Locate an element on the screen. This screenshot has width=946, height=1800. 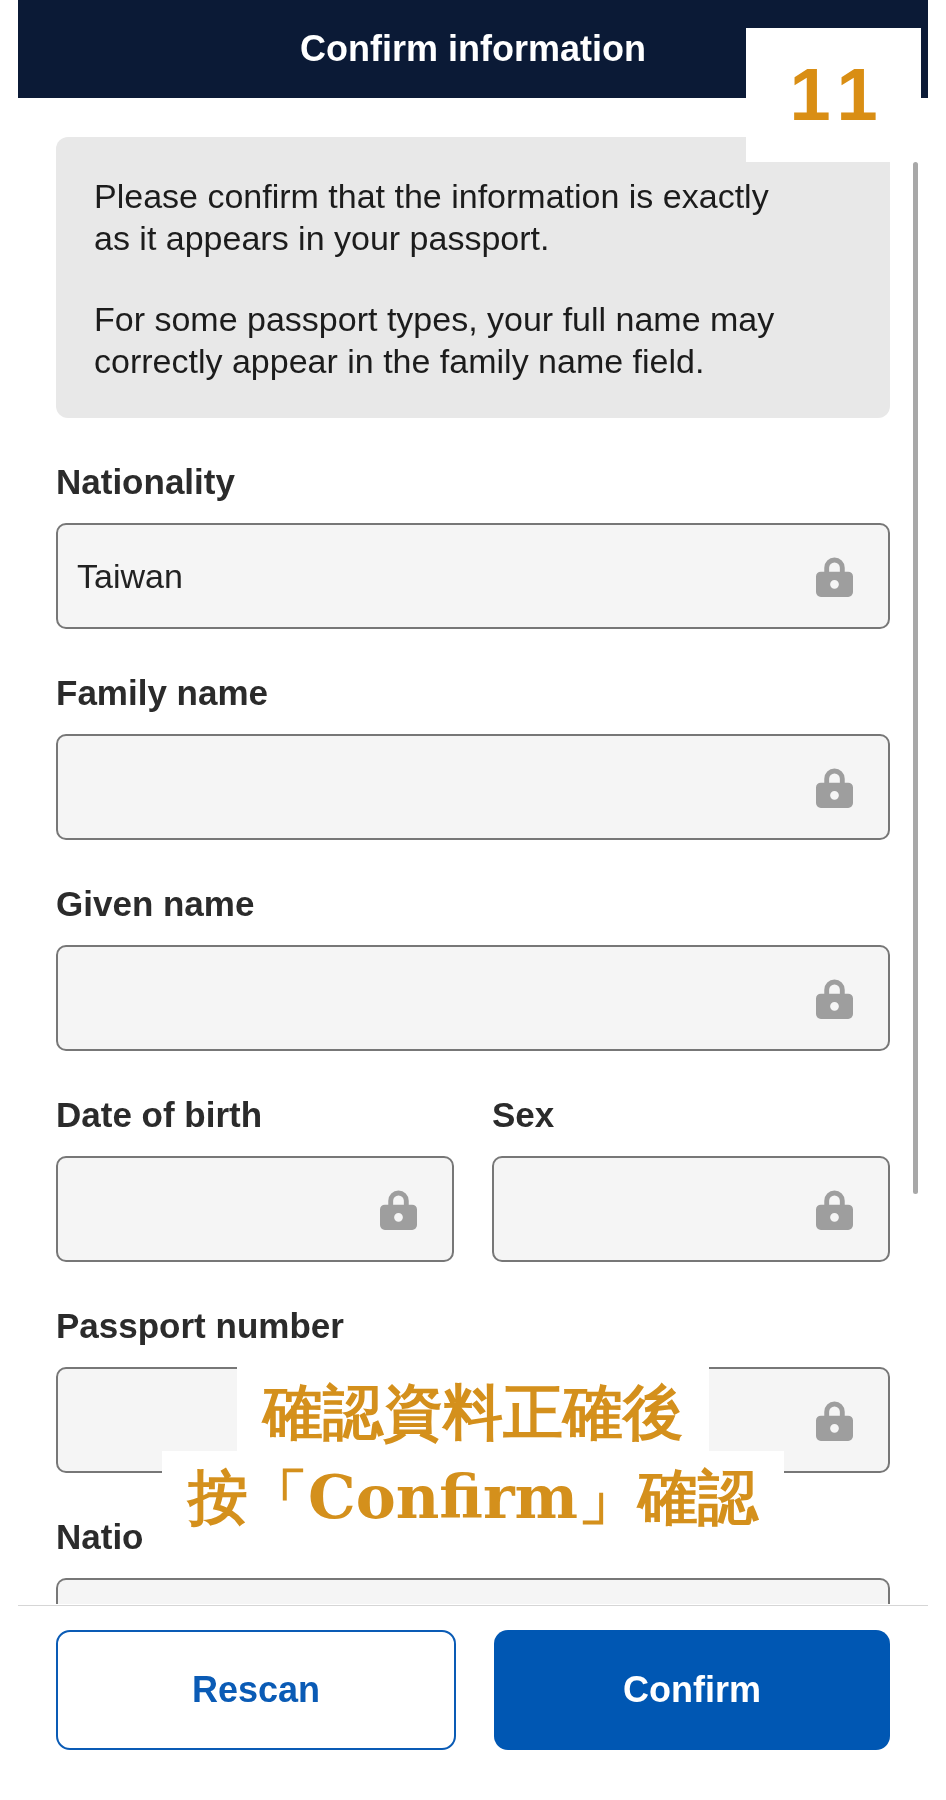
field-label: Passport number is located at coordinates (200, 1326).